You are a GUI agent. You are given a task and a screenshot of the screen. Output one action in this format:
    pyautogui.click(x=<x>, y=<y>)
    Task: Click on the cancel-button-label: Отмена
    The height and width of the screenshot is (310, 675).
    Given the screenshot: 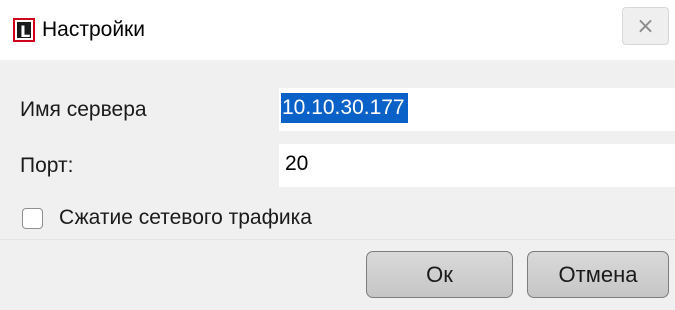 What is the action you would take?
    pyautogui.click(x=598, y=274)
    